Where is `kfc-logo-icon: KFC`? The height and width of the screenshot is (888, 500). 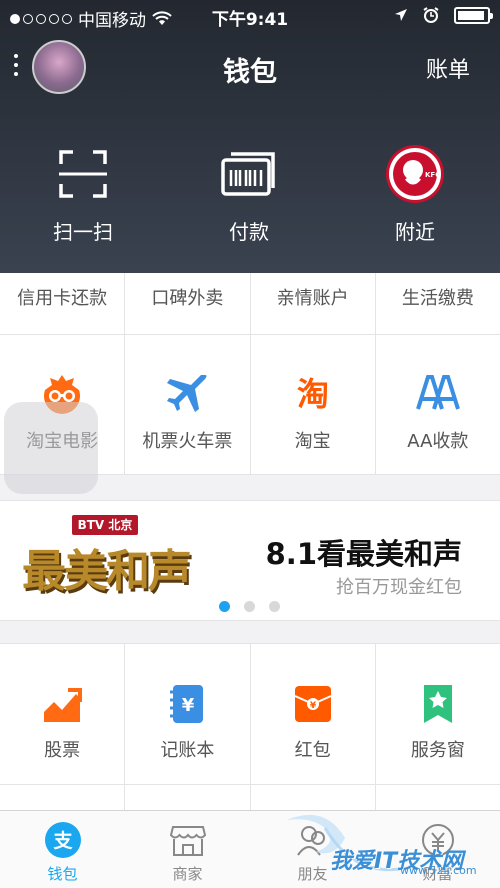 kfc-logo-icon: KFC is located at coordinates (415, 174).